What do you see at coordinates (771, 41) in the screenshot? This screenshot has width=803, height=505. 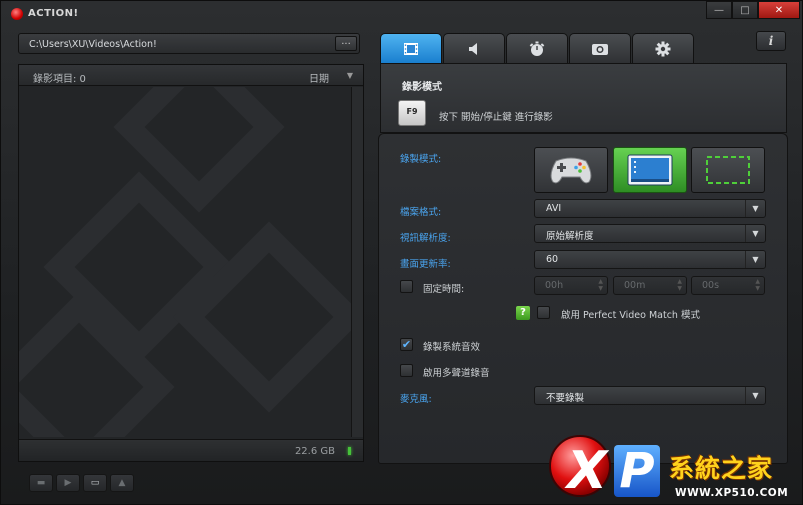 I see `info-button: i` at bounding box center [771, 41].